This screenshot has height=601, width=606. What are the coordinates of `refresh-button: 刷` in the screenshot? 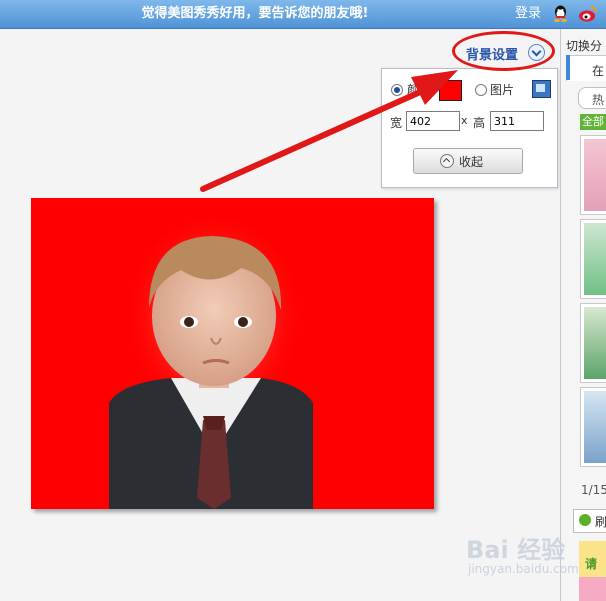 It's located at (589, 521).